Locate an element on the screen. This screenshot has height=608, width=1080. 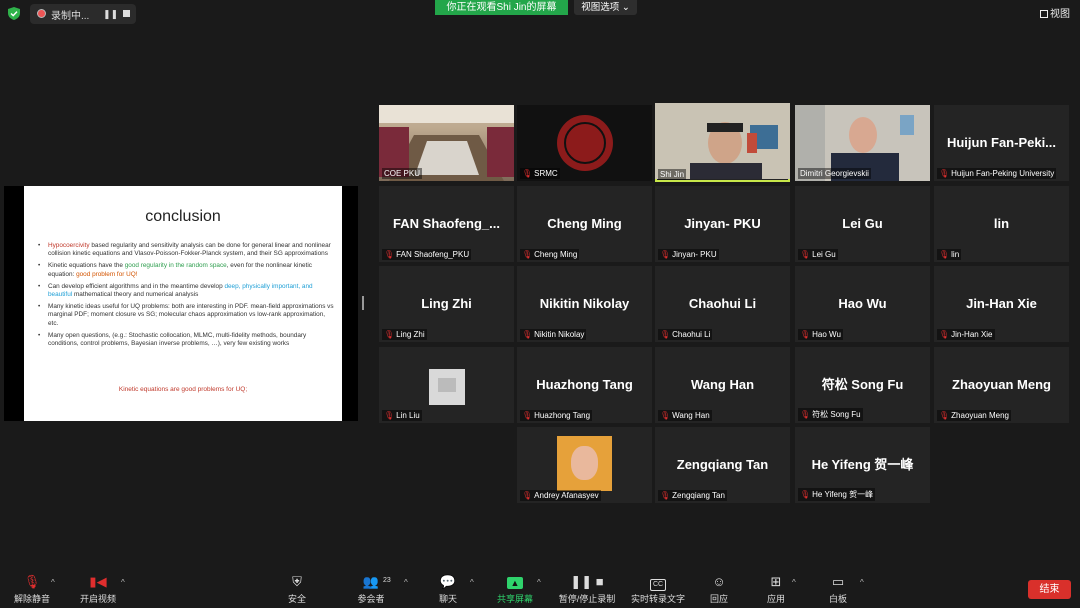
share-options-caret-icon: ^ is located at coordinates (539, 582).